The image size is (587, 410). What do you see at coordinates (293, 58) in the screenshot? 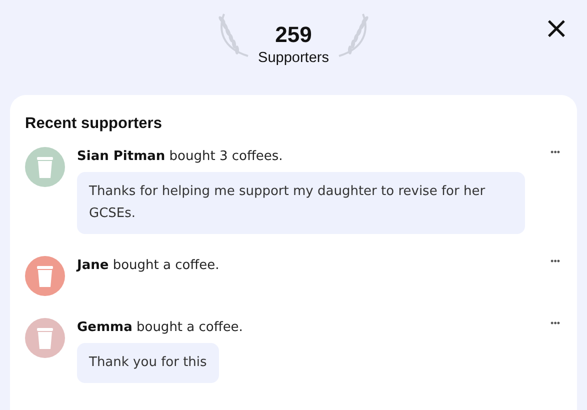
I see `supporters-label: Supporters` at bounding box center [293, 58].